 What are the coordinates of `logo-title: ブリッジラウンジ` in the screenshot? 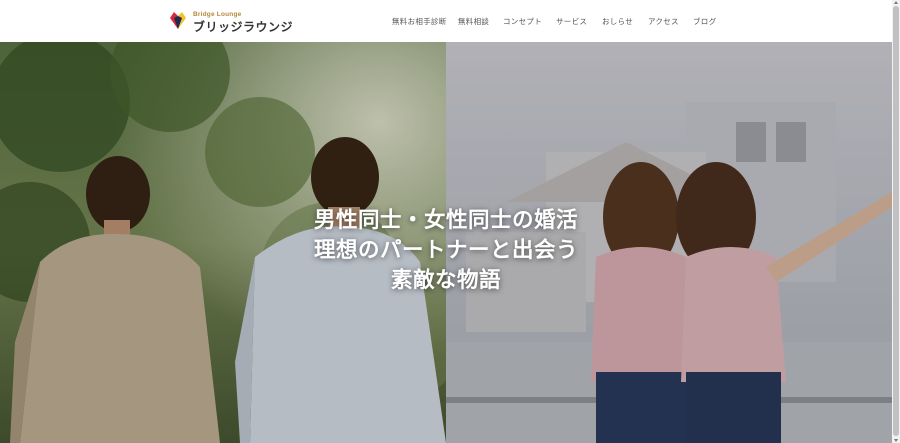 It's located at (243, 27).